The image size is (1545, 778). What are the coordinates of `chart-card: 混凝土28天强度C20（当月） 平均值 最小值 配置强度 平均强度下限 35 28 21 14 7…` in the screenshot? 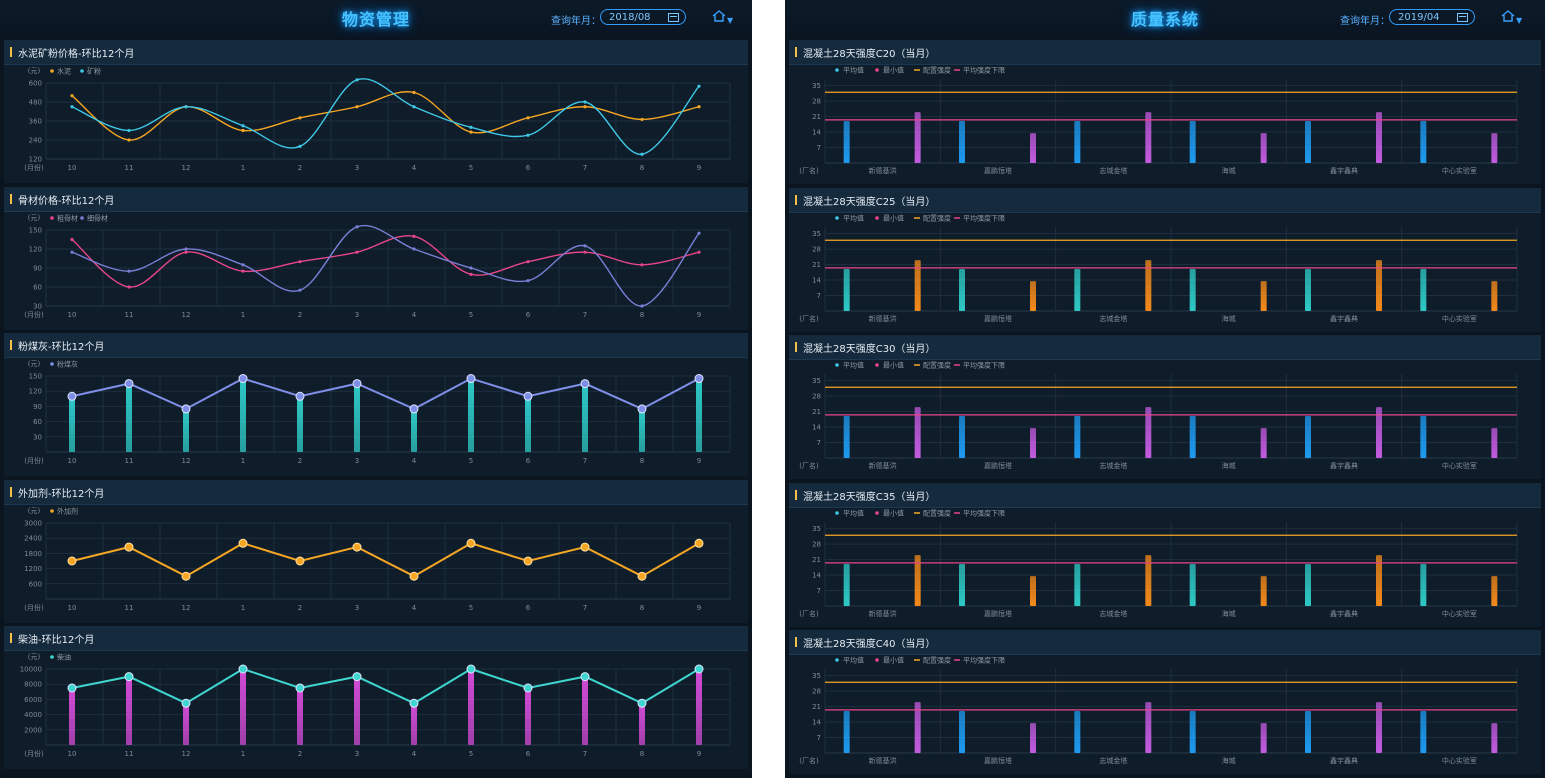 It's located at (1165, 112).